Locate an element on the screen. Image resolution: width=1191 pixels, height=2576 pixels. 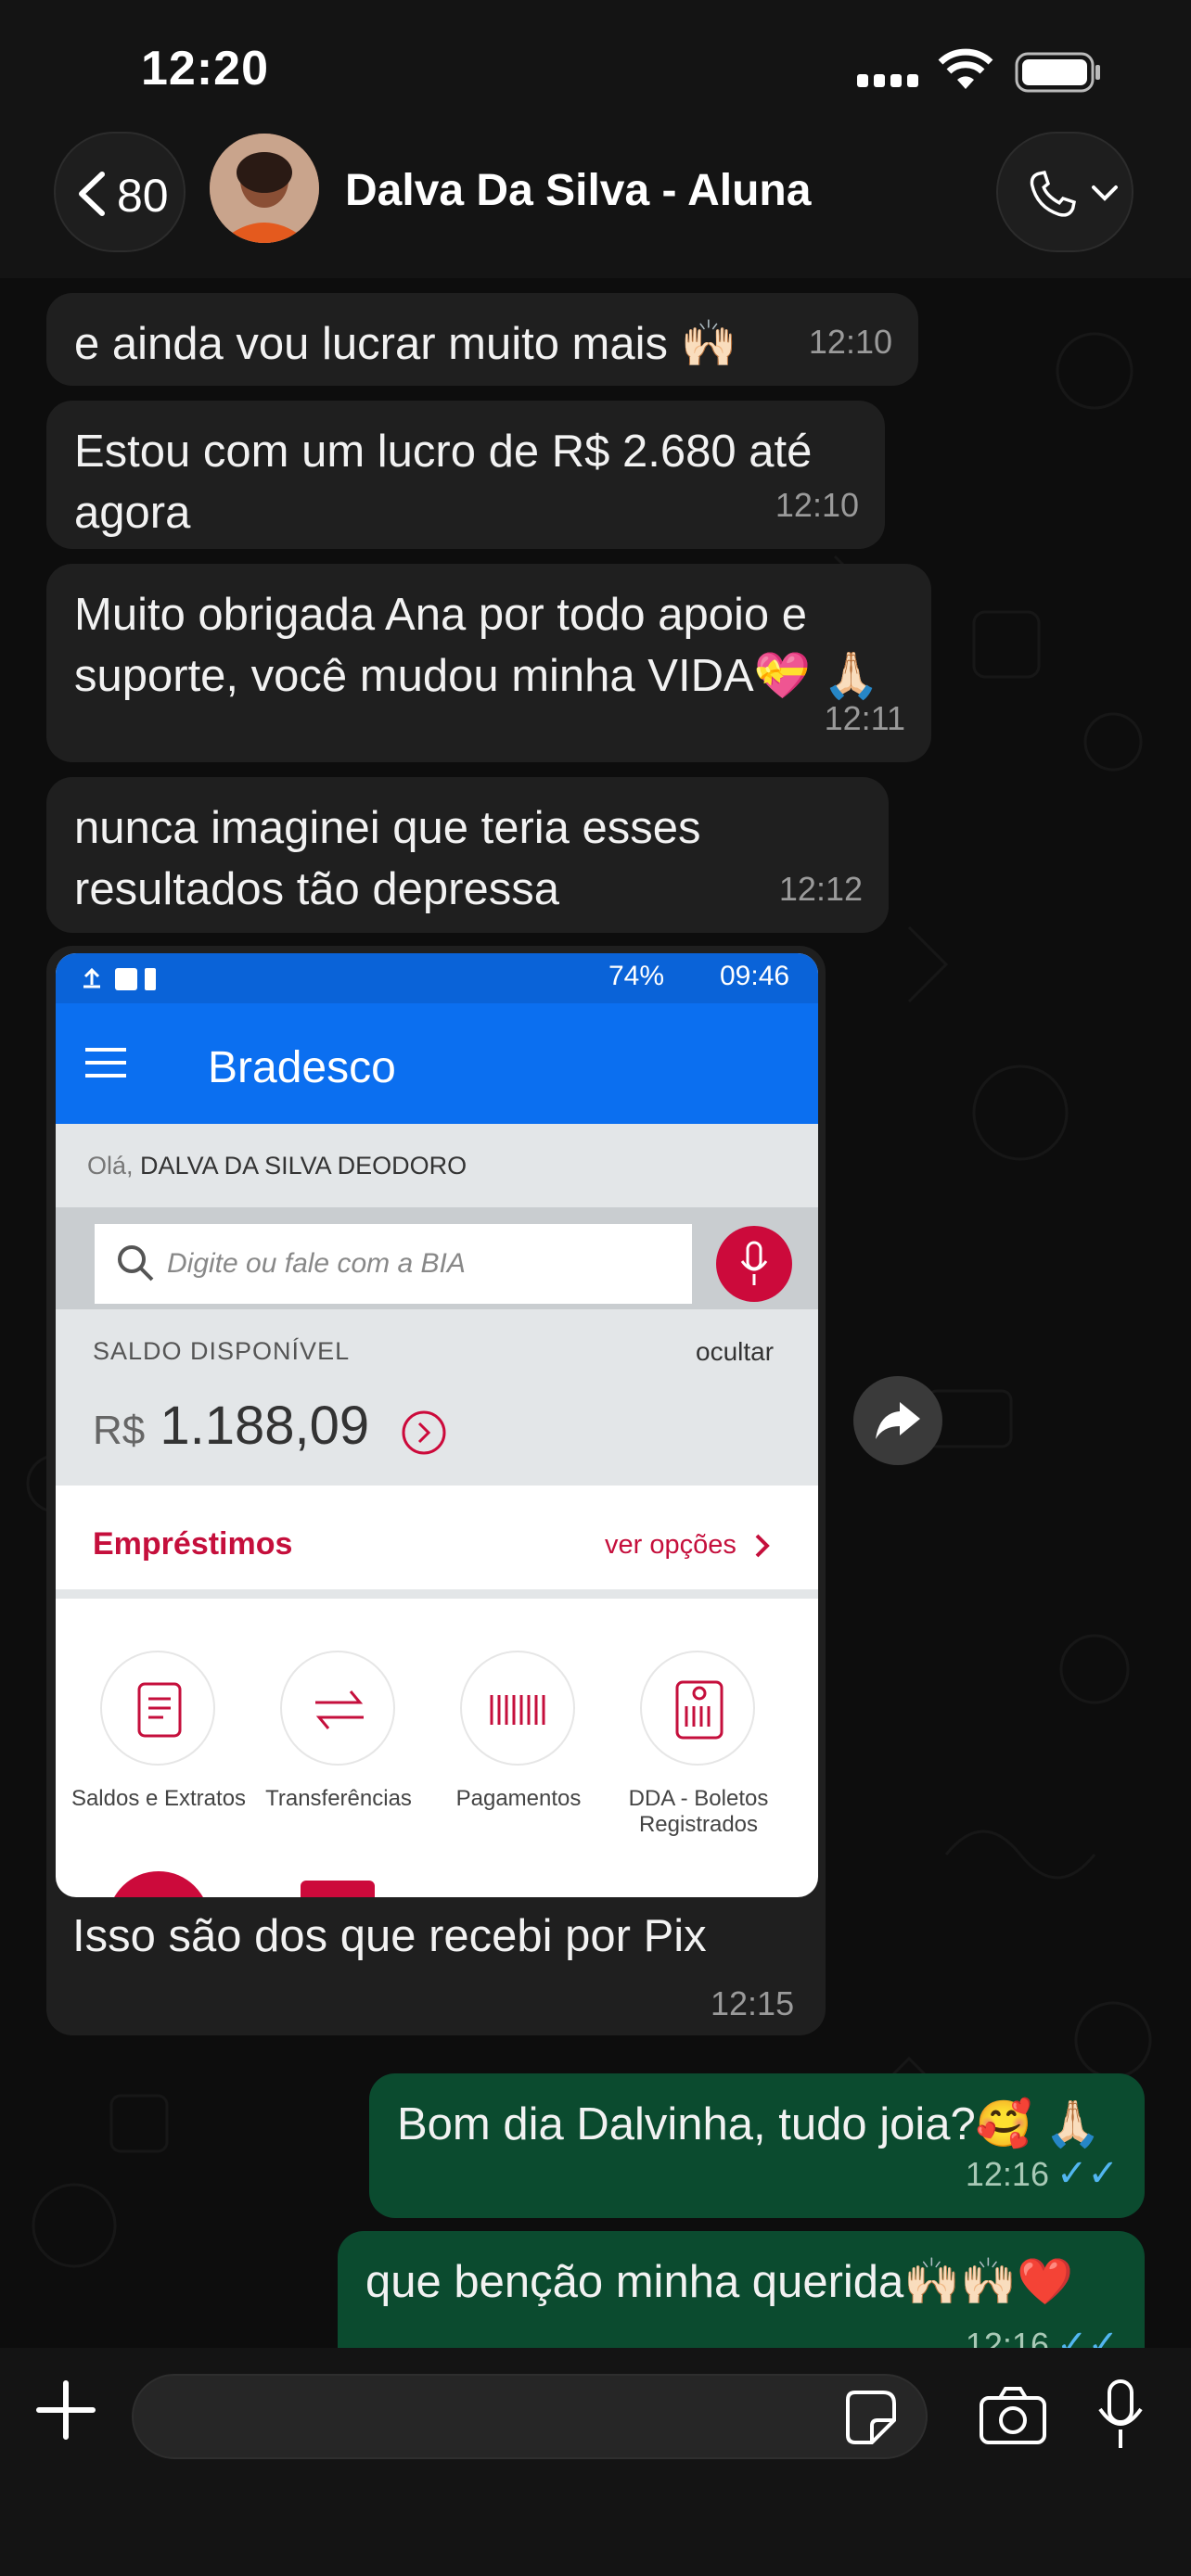
forward-icon is located at coordinates (898, 1420).